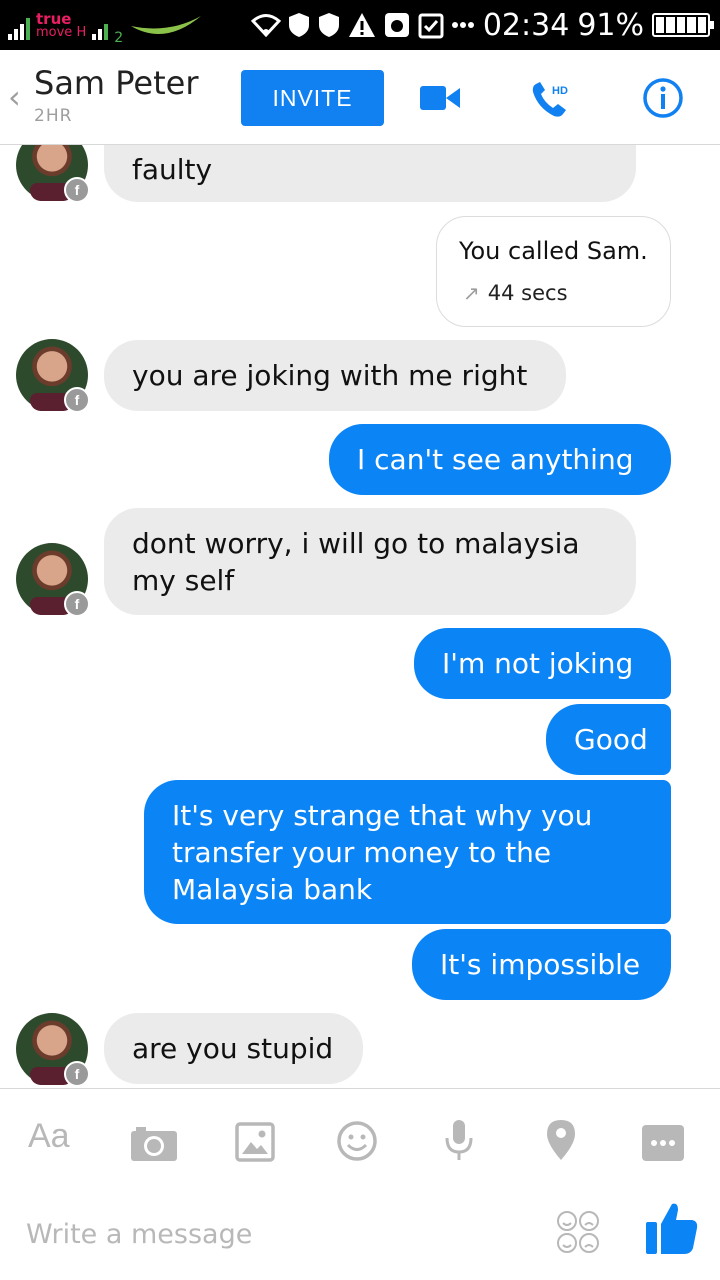  I want to click on gallery-icon, so click(255, 1142).